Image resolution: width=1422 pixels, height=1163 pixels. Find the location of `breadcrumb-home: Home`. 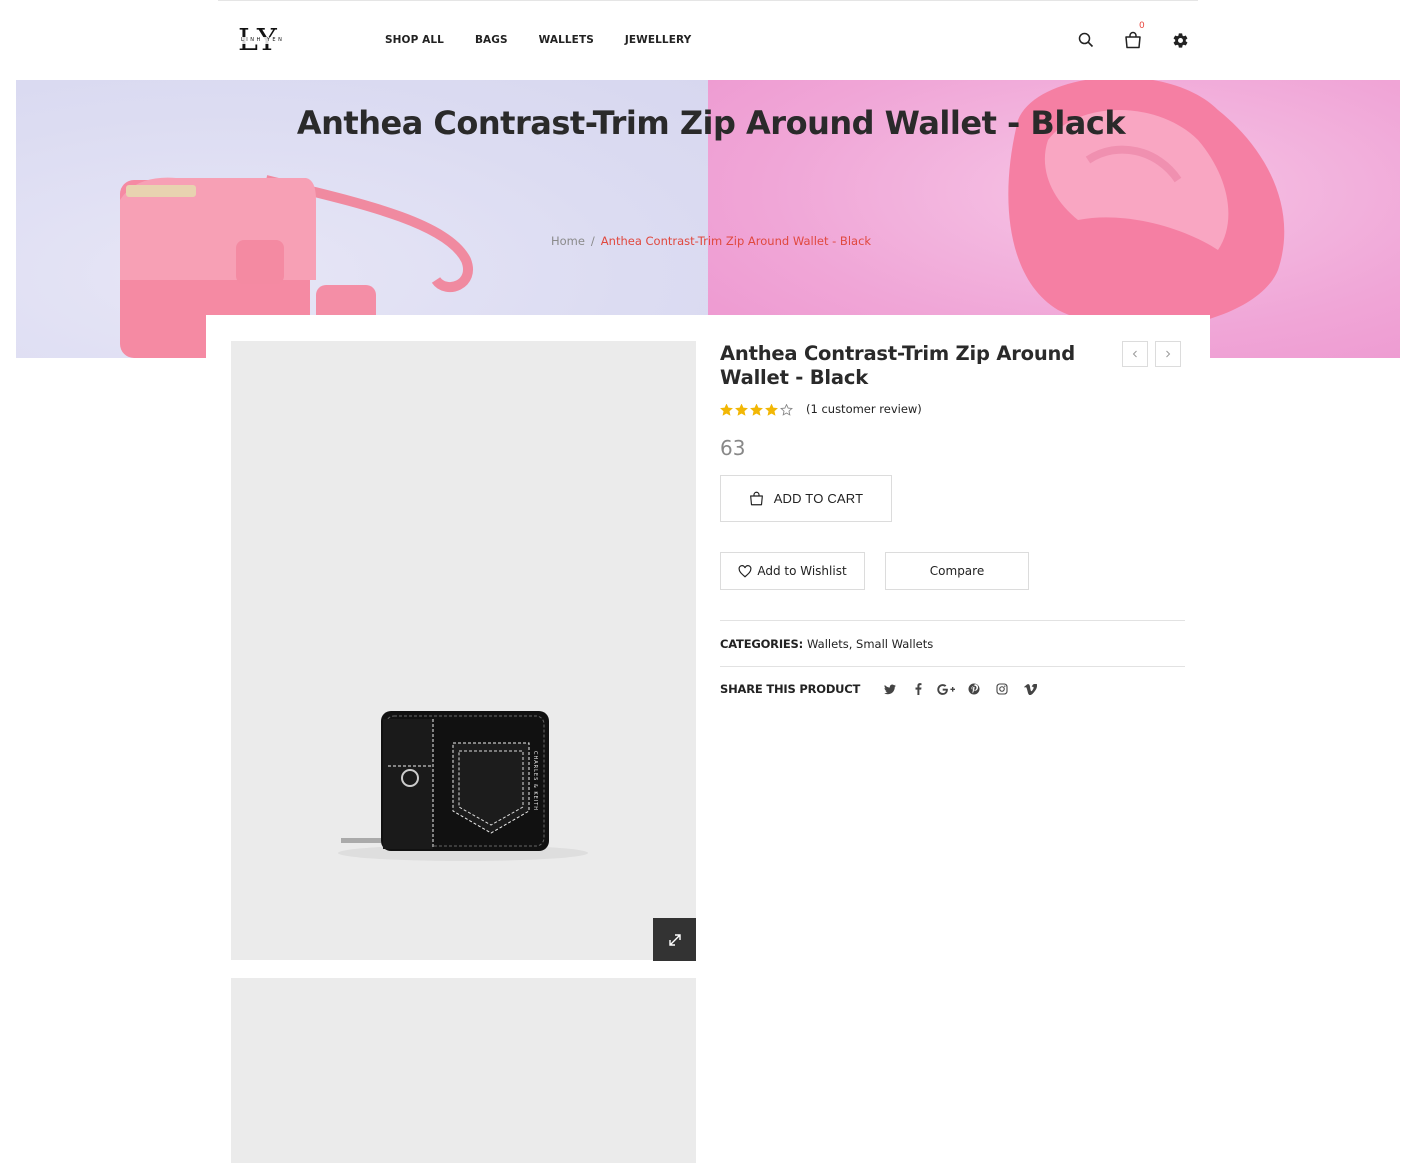

breadcrumb-home: Home is located at coordinates (568, 241).